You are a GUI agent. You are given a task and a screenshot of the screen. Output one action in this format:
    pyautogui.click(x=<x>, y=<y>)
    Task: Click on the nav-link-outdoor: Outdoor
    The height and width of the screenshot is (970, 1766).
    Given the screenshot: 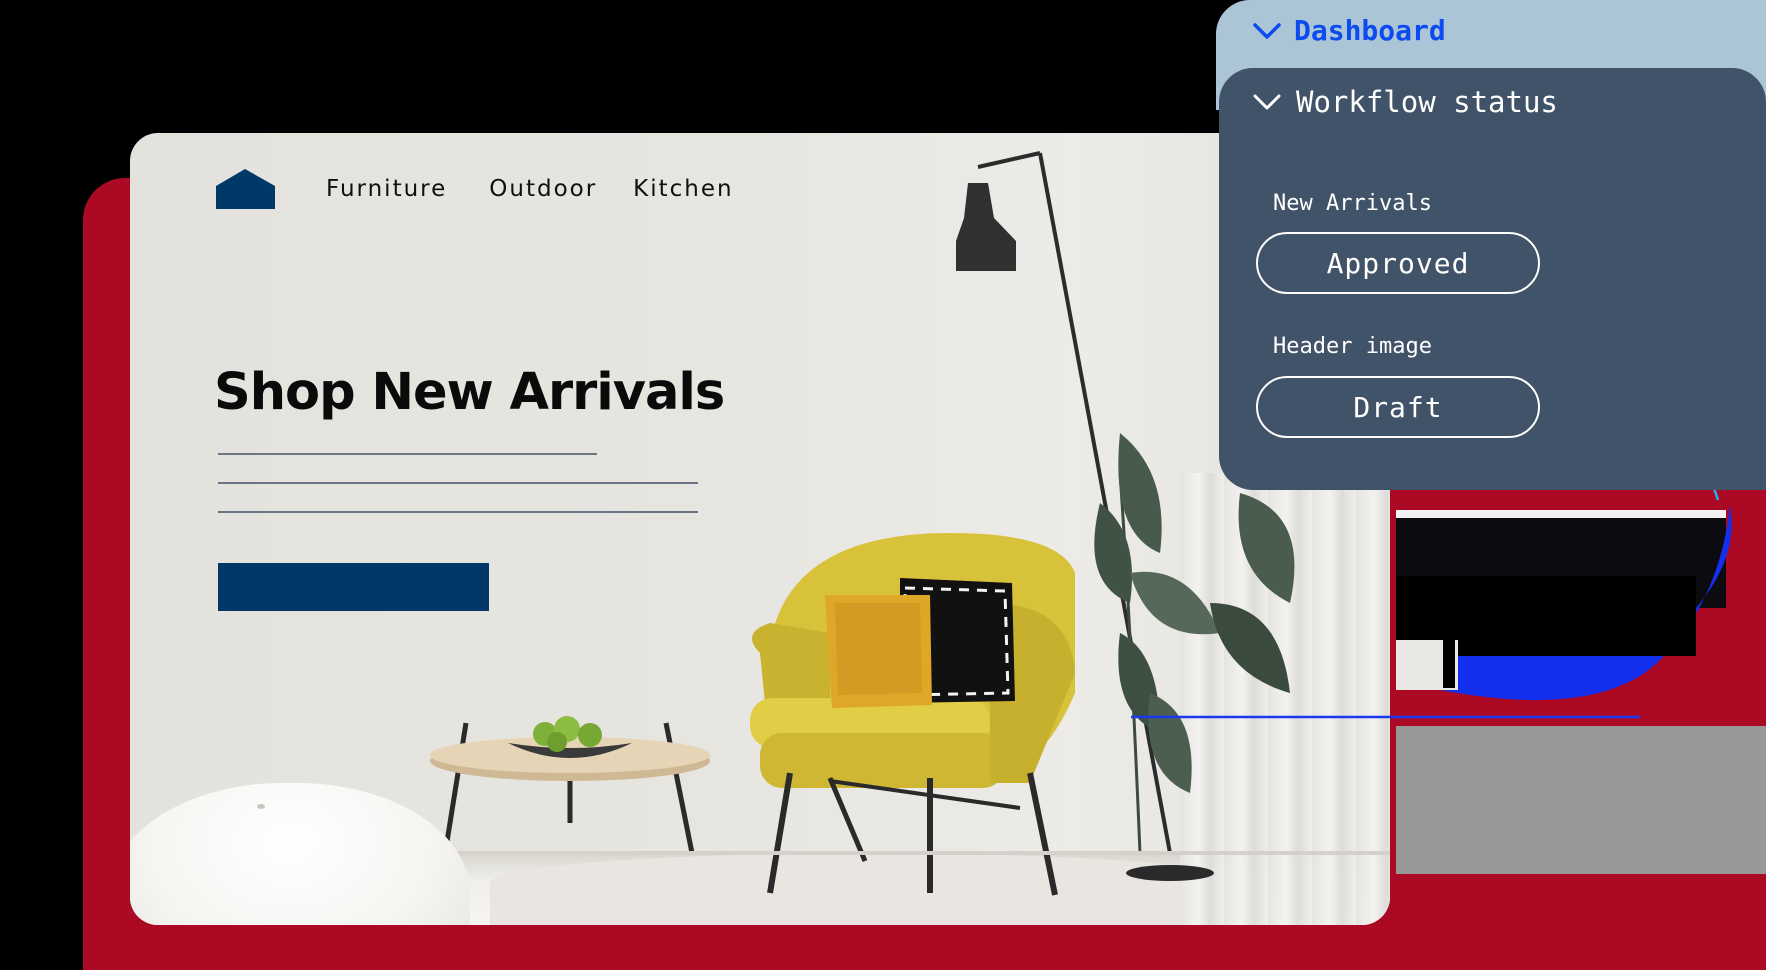 What is the action you would take?
    pyautogui.click(x=543, y=189)
    